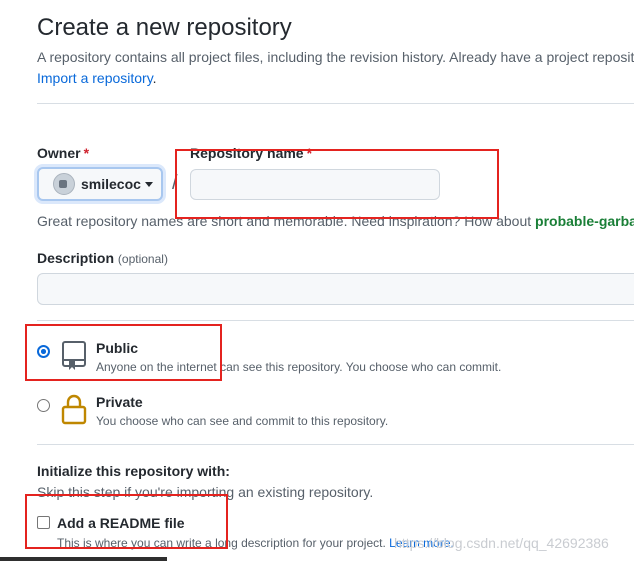 The height and width of the screenshot is (561, 634). Describe the element at coordinates (119, 402) in the screenshot. I see `private-option-title: Private` at that location.